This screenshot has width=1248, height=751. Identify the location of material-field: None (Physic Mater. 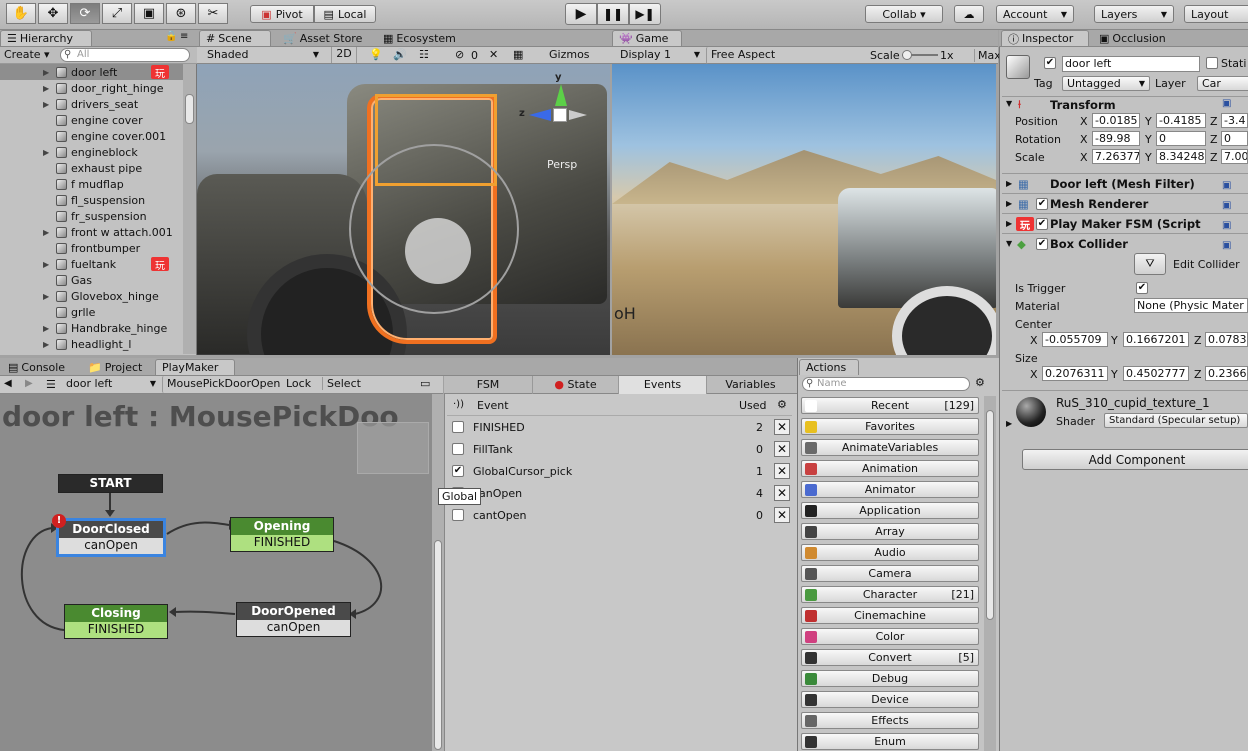
(1191, 305).